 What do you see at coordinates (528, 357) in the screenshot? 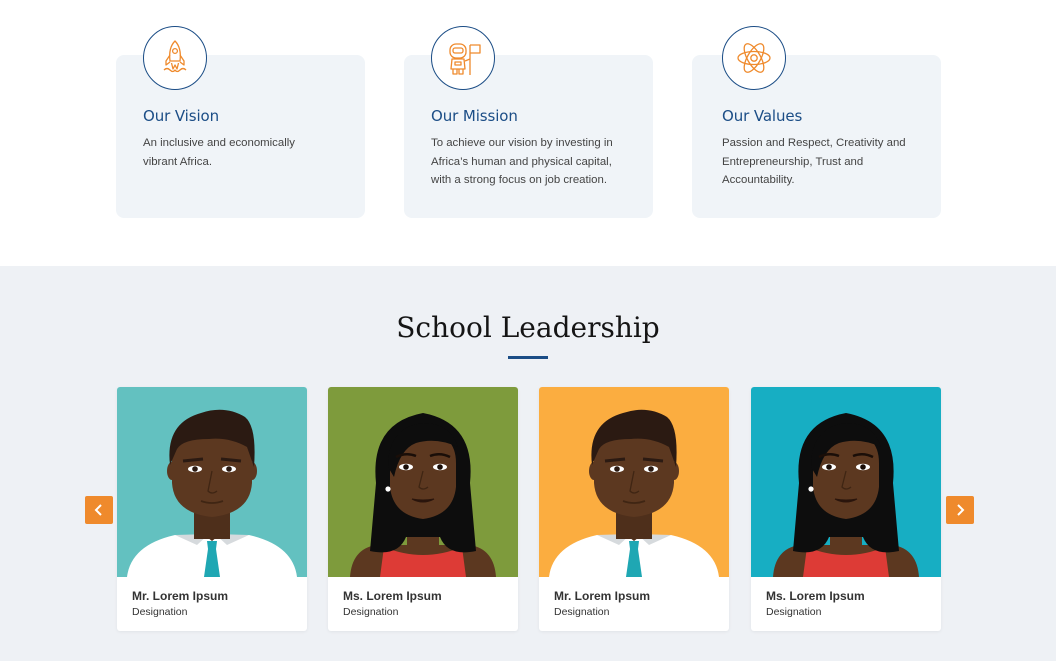
I see `title-underline` at bounding box center [528, 357].